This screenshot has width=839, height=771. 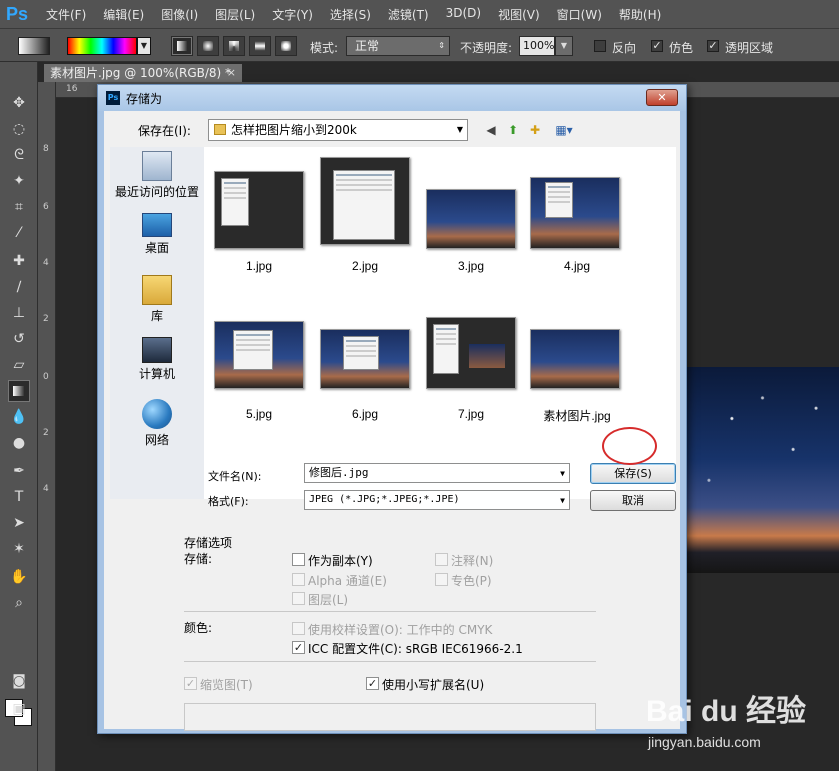 What do you see at coordinates (365, 218) in the screenshot?
I see `file-item: 2.jpg` at bounding box center [365, 218].